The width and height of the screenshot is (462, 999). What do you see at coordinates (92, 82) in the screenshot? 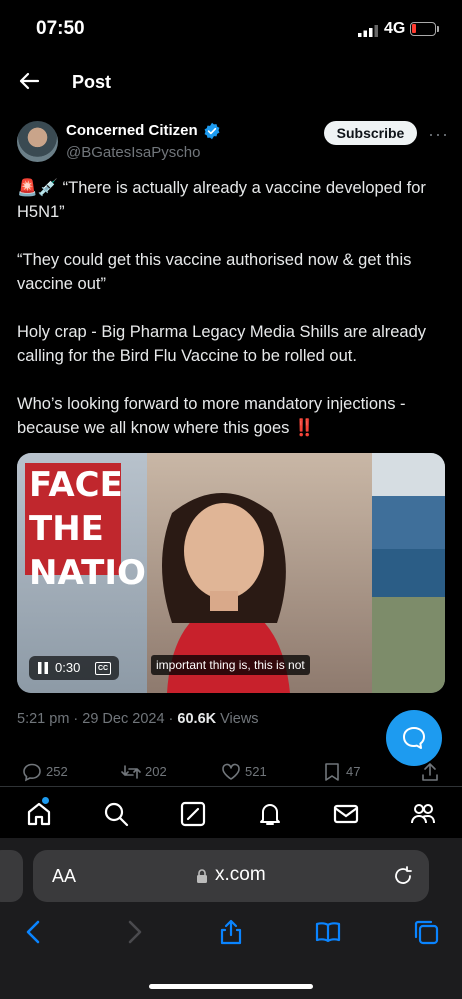
I see `page-title: Post` at bounding box center [92, 82].